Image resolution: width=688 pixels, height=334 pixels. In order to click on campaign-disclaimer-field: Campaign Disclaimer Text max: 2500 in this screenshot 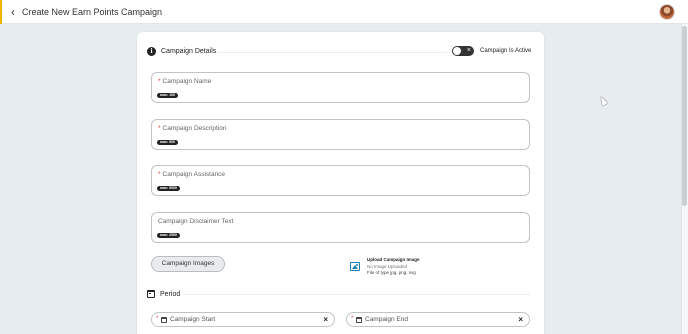, I will do `click(340, 227)`.